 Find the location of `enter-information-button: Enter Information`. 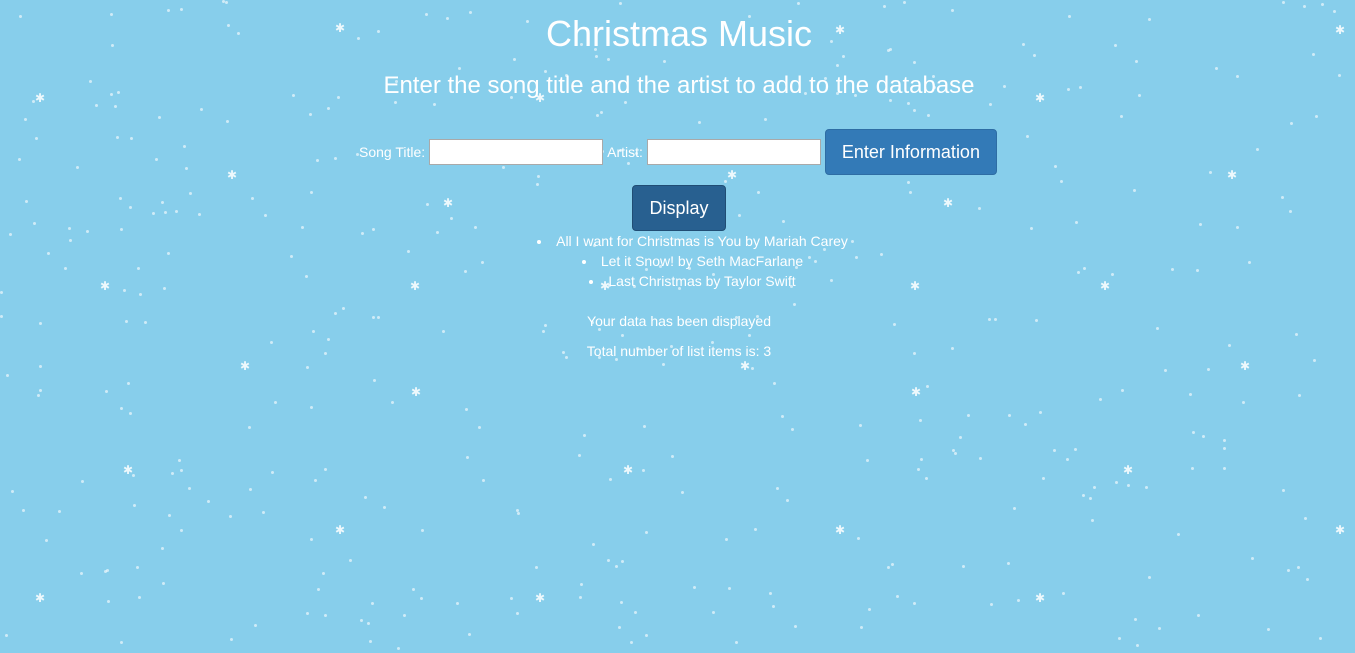

enter-information-button: Enter Information is located at coordinates (910, 152).